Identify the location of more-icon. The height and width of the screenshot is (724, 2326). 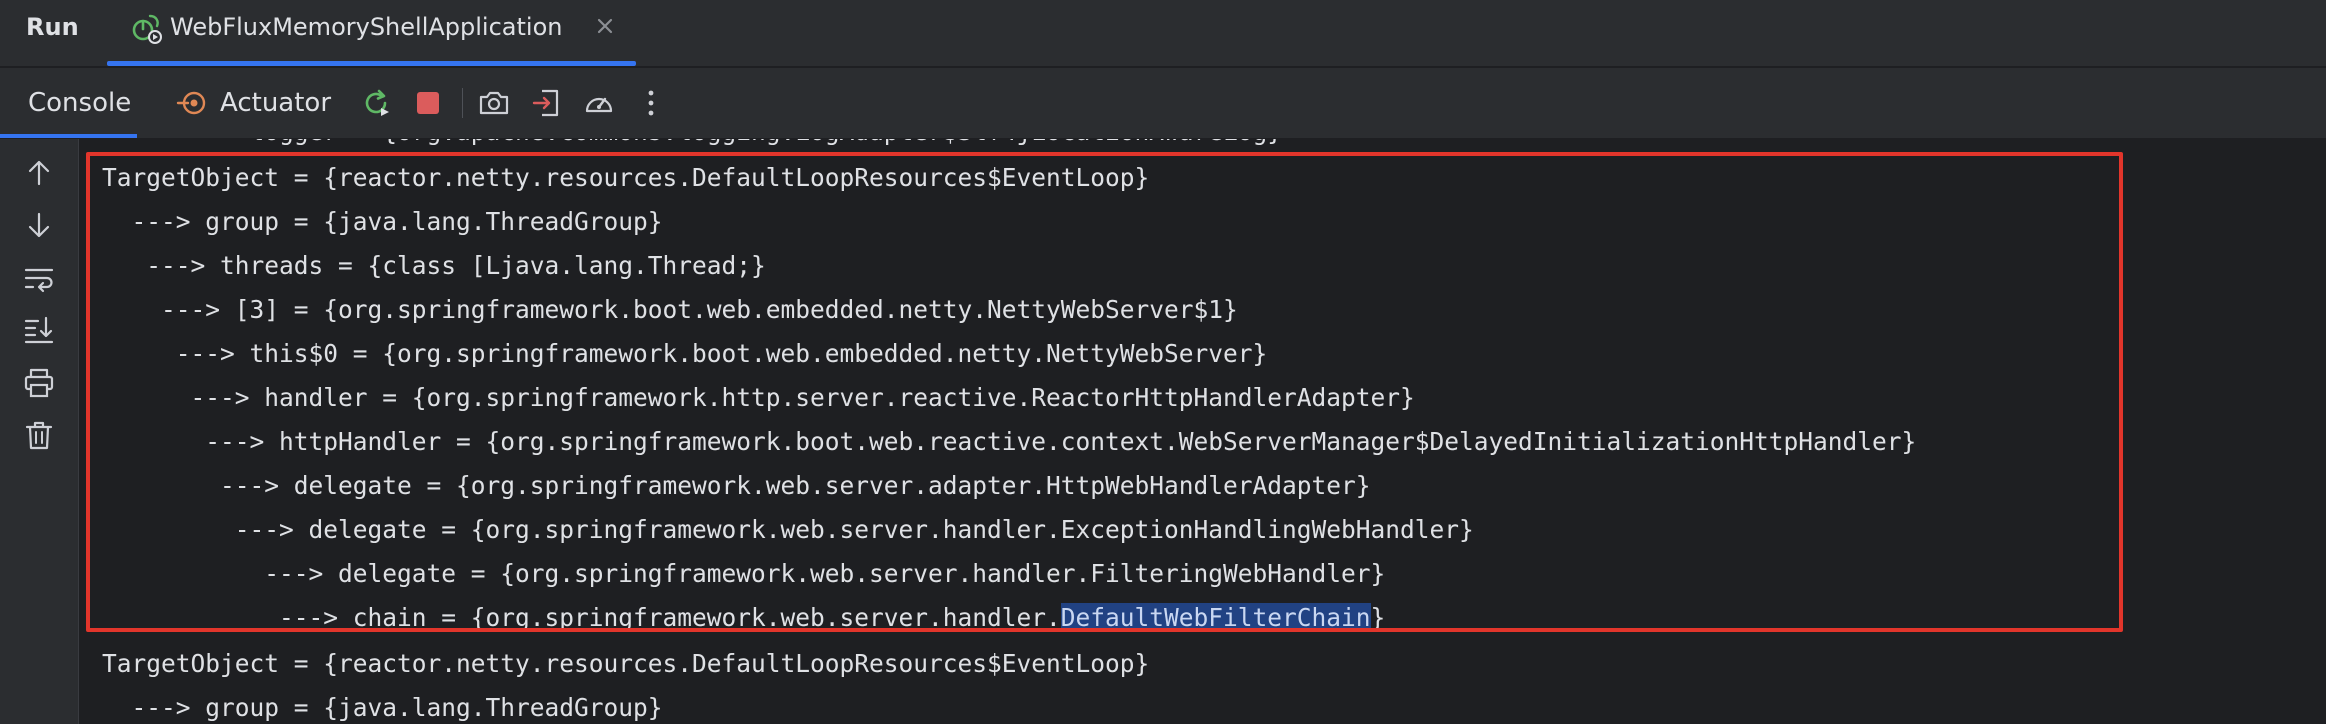
(651, 103).